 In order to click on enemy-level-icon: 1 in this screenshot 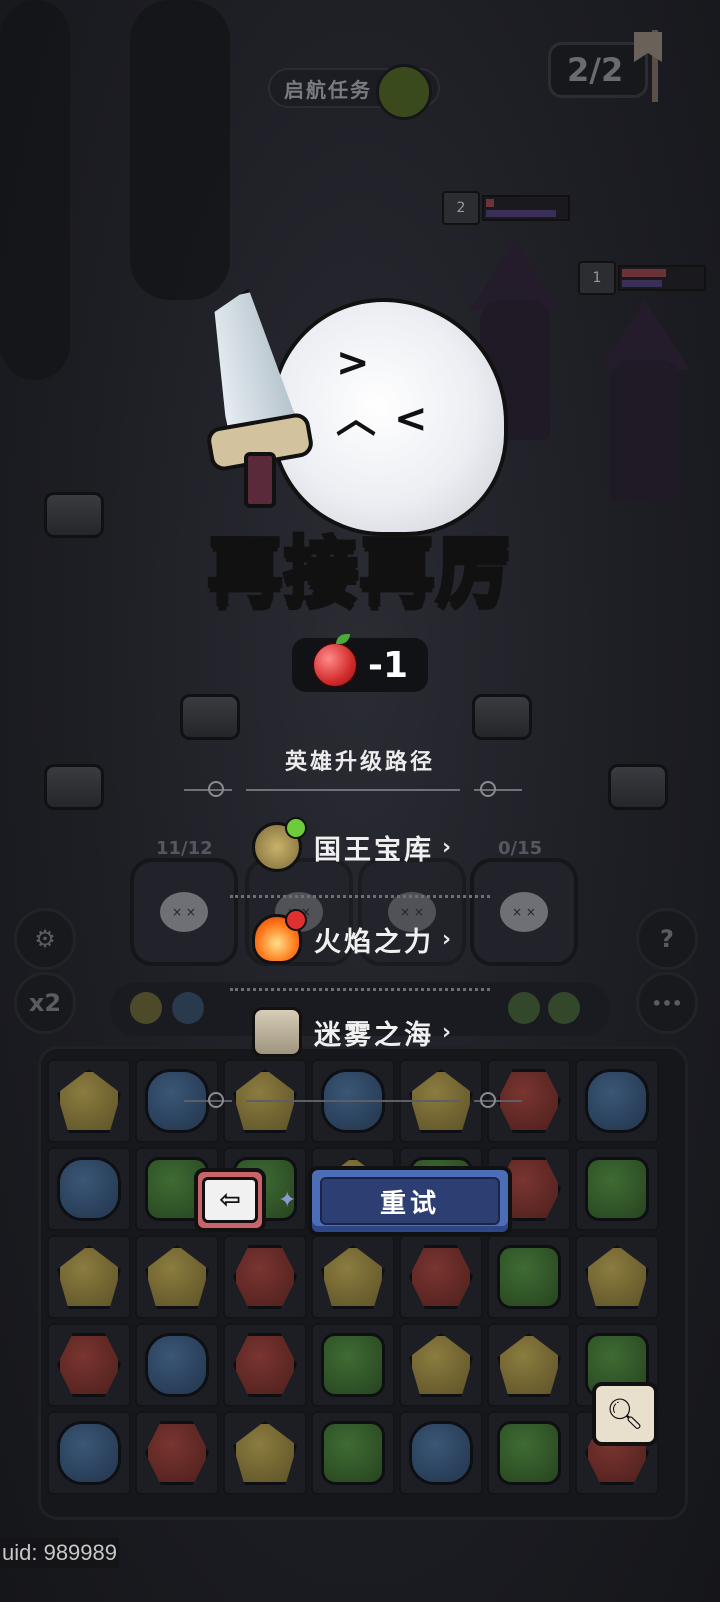, I will do `click(597, 278)`.